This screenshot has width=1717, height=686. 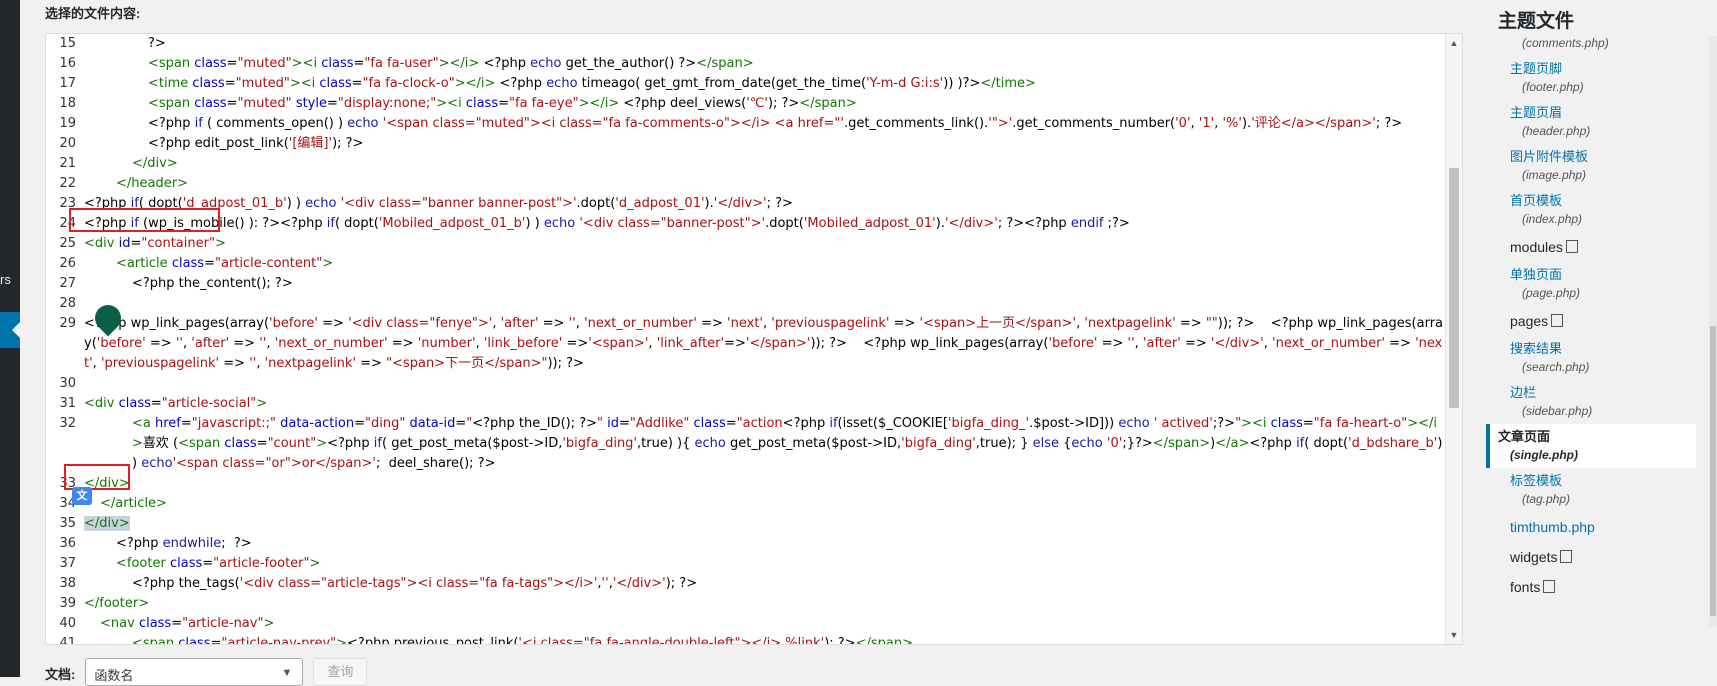 I want to click on code-line: 31 <div class="article-social">, so click(x=746, y=404).